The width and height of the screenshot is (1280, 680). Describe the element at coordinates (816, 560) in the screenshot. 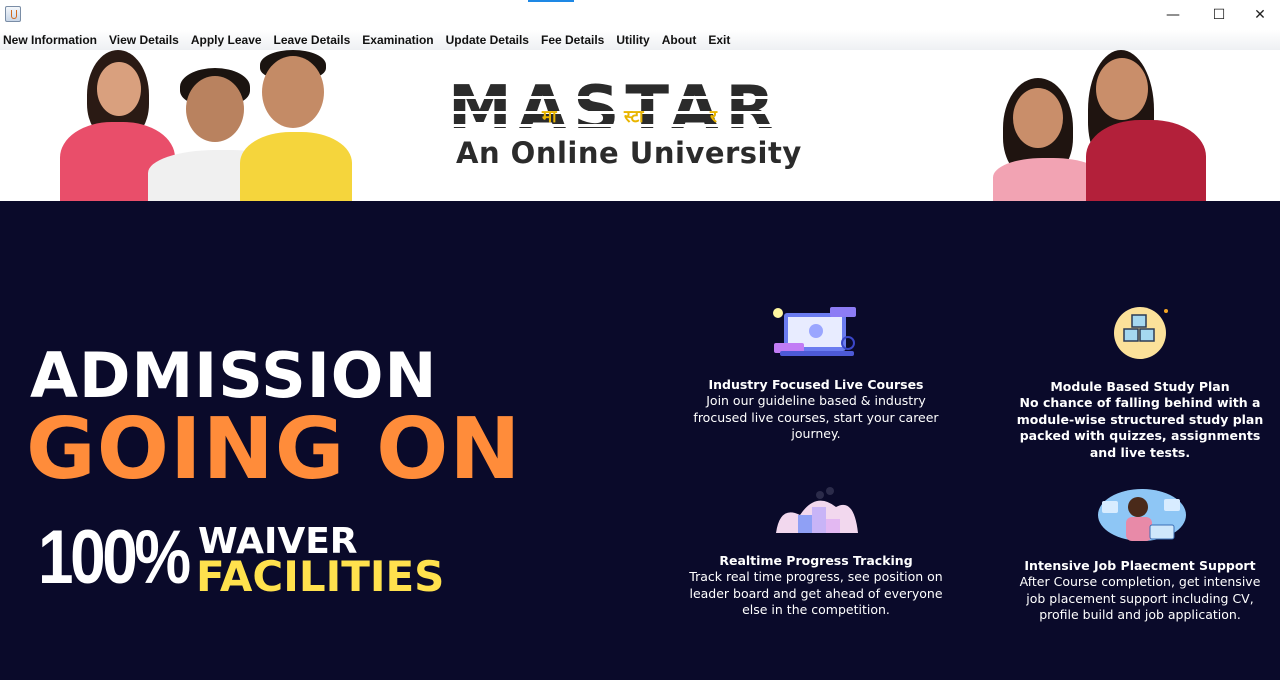

I see `feature-progress-tracking-title: Realtime Progress Tracking` at that location.